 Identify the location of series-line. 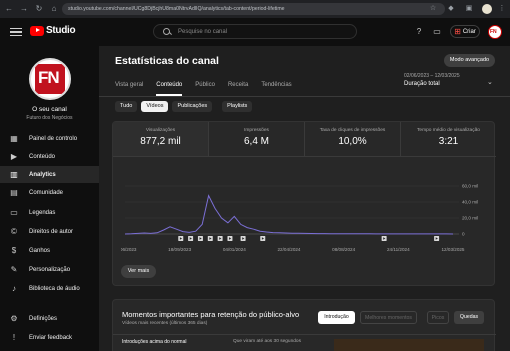
(289, 214).